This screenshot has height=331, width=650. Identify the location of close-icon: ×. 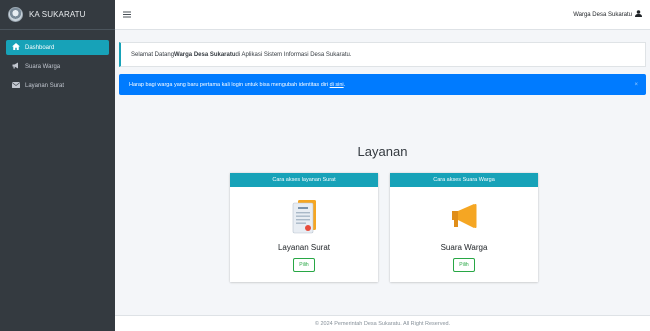
(636, 85).